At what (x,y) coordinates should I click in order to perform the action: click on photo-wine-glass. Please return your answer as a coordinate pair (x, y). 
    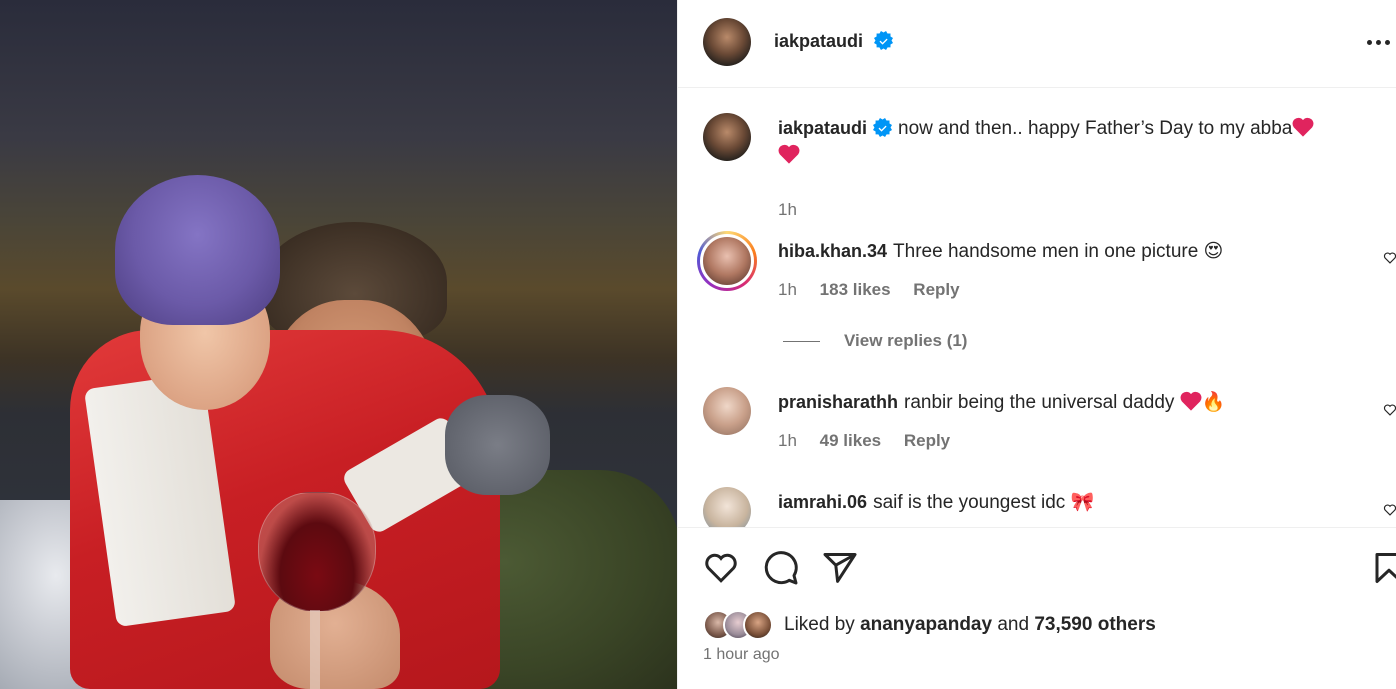
    Looking at the image, I should click on (317, 552).